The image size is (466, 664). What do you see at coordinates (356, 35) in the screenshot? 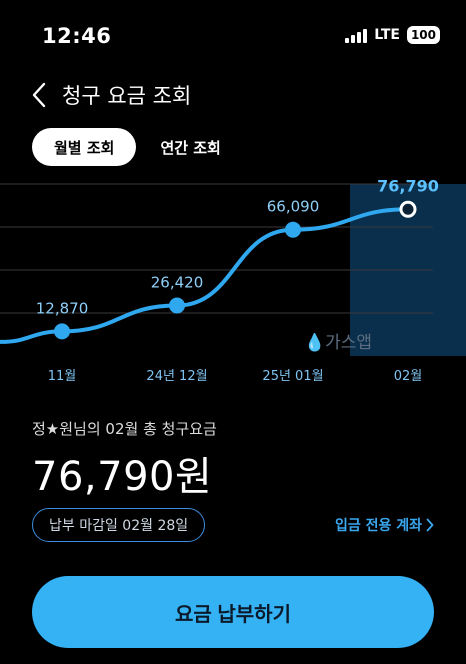
I see `signal-icon` at bounding box center [356, 35].